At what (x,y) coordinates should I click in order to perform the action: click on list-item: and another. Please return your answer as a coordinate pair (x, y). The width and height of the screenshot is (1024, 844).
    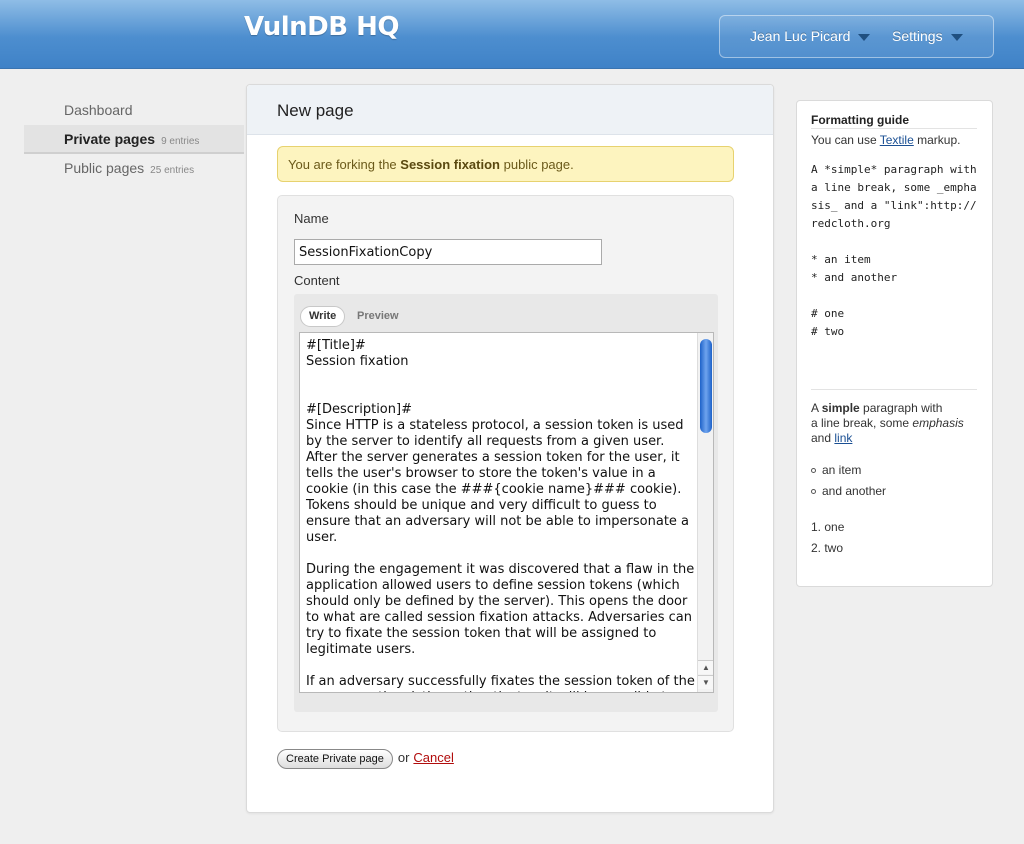
    Looking at the image, I should click on (848, 491).